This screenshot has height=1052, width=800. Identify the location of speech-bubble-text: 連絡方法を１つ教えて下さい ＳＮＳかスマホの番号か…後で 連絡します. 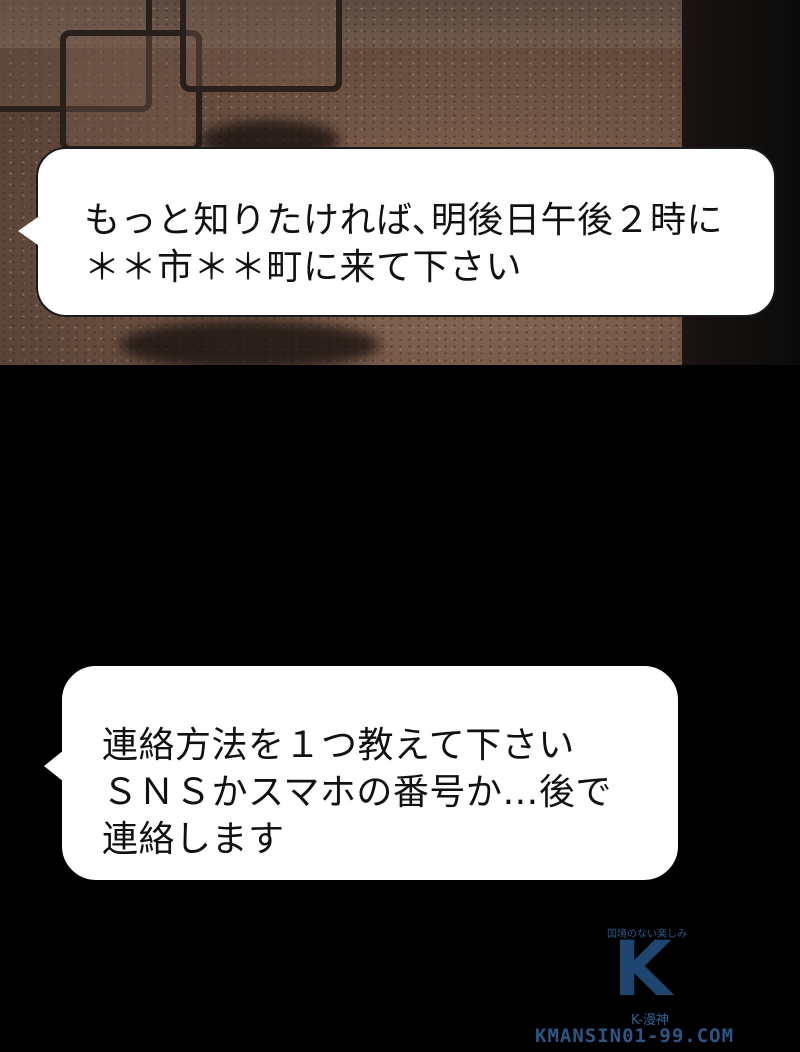
(357, 792).